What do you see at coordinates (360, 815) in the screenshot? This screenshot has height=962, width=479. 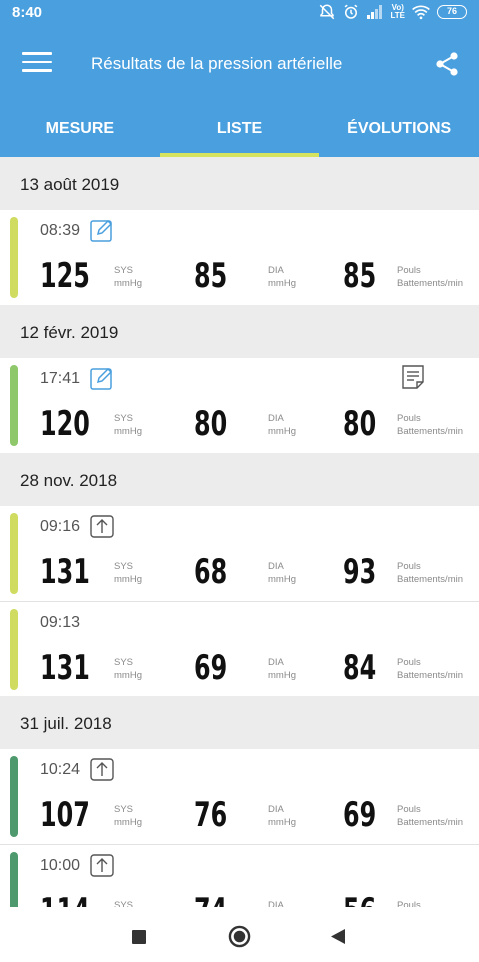 I see `pulse-value: 69` at bounding box center [360, 815].